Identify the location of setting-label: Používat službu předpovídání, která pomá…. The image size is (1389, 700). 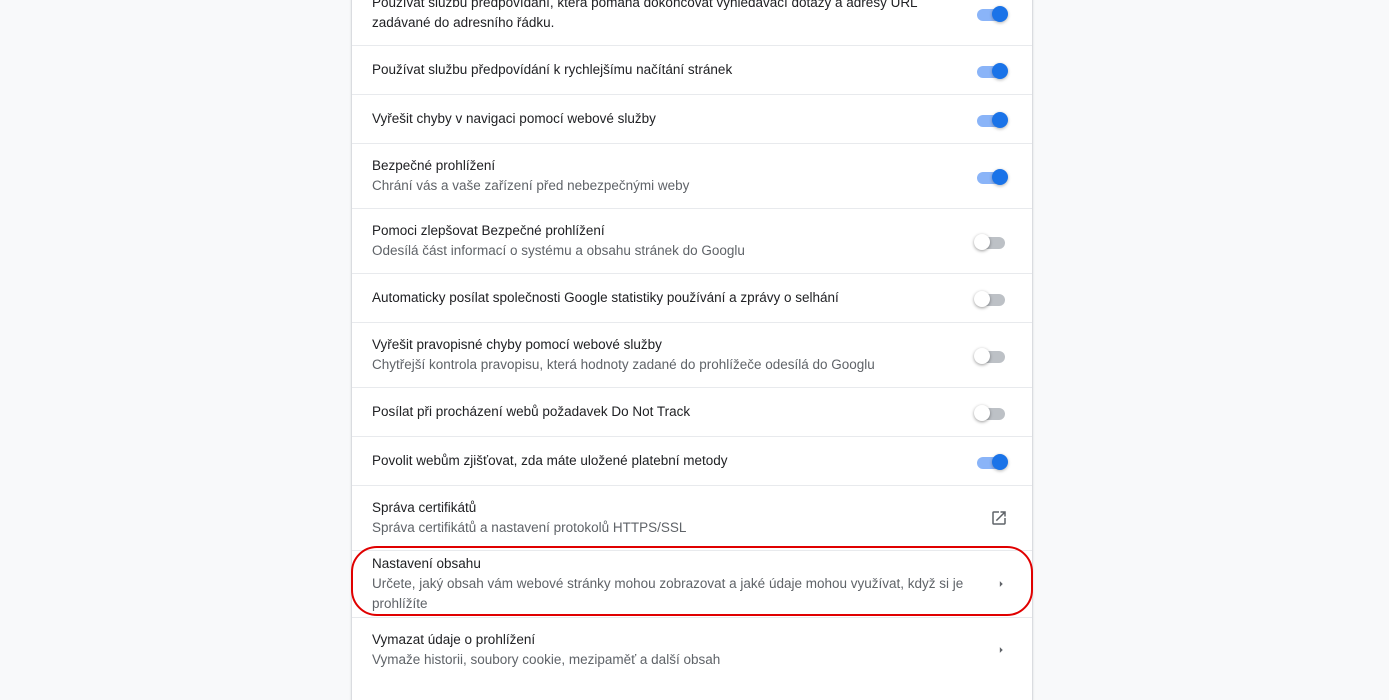
(645, 15).